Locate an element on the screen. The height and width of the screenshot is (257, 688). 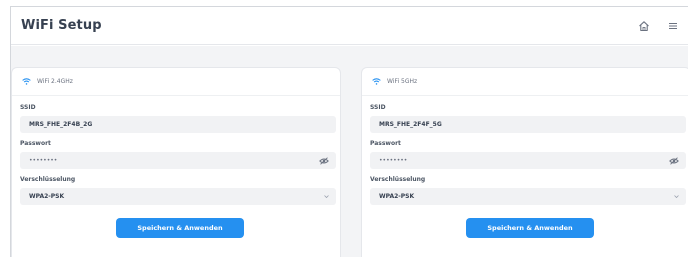
home-icon is located at coordinates (644, 26).